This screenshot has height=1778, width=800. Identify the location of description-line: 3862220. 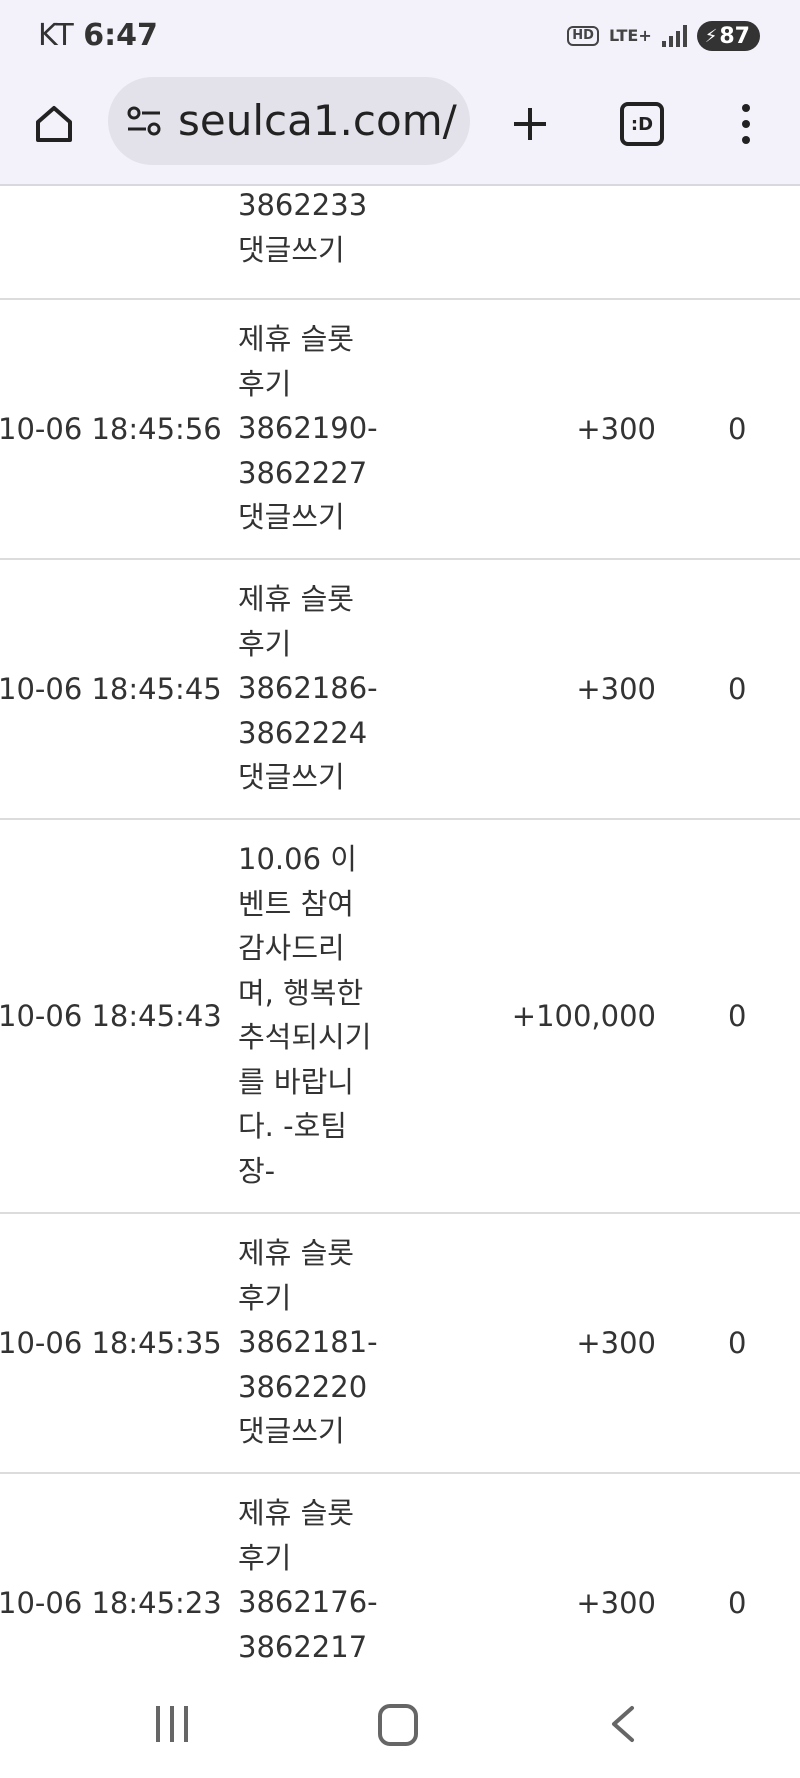
(303, 1386).